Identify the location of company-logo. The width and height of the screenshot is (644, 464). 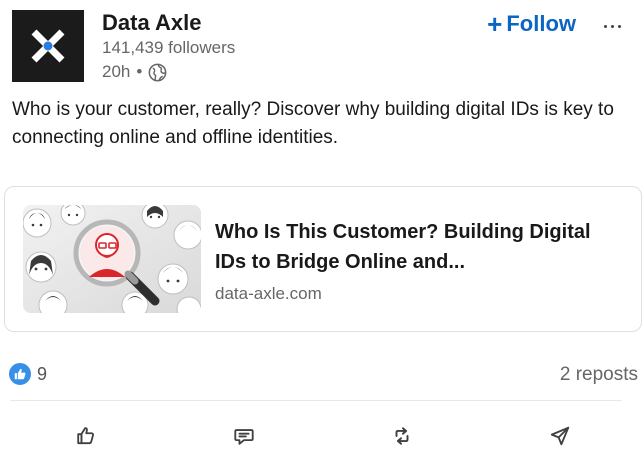
(48, 46).